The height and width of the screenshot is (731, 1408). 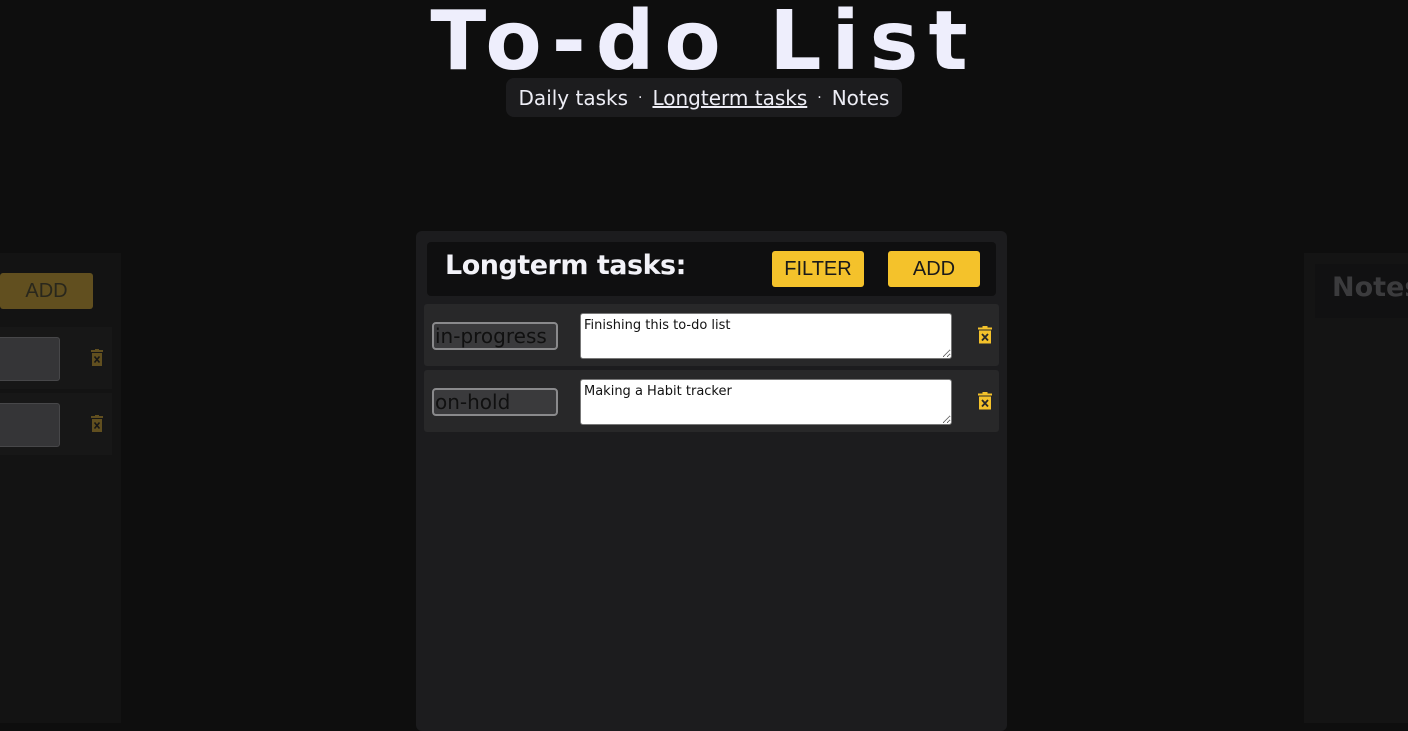 What do you see at coordinates (1356, 488) in the screenshot?
I see `notes-panel: Notes` at bounding box center [1356, 488].